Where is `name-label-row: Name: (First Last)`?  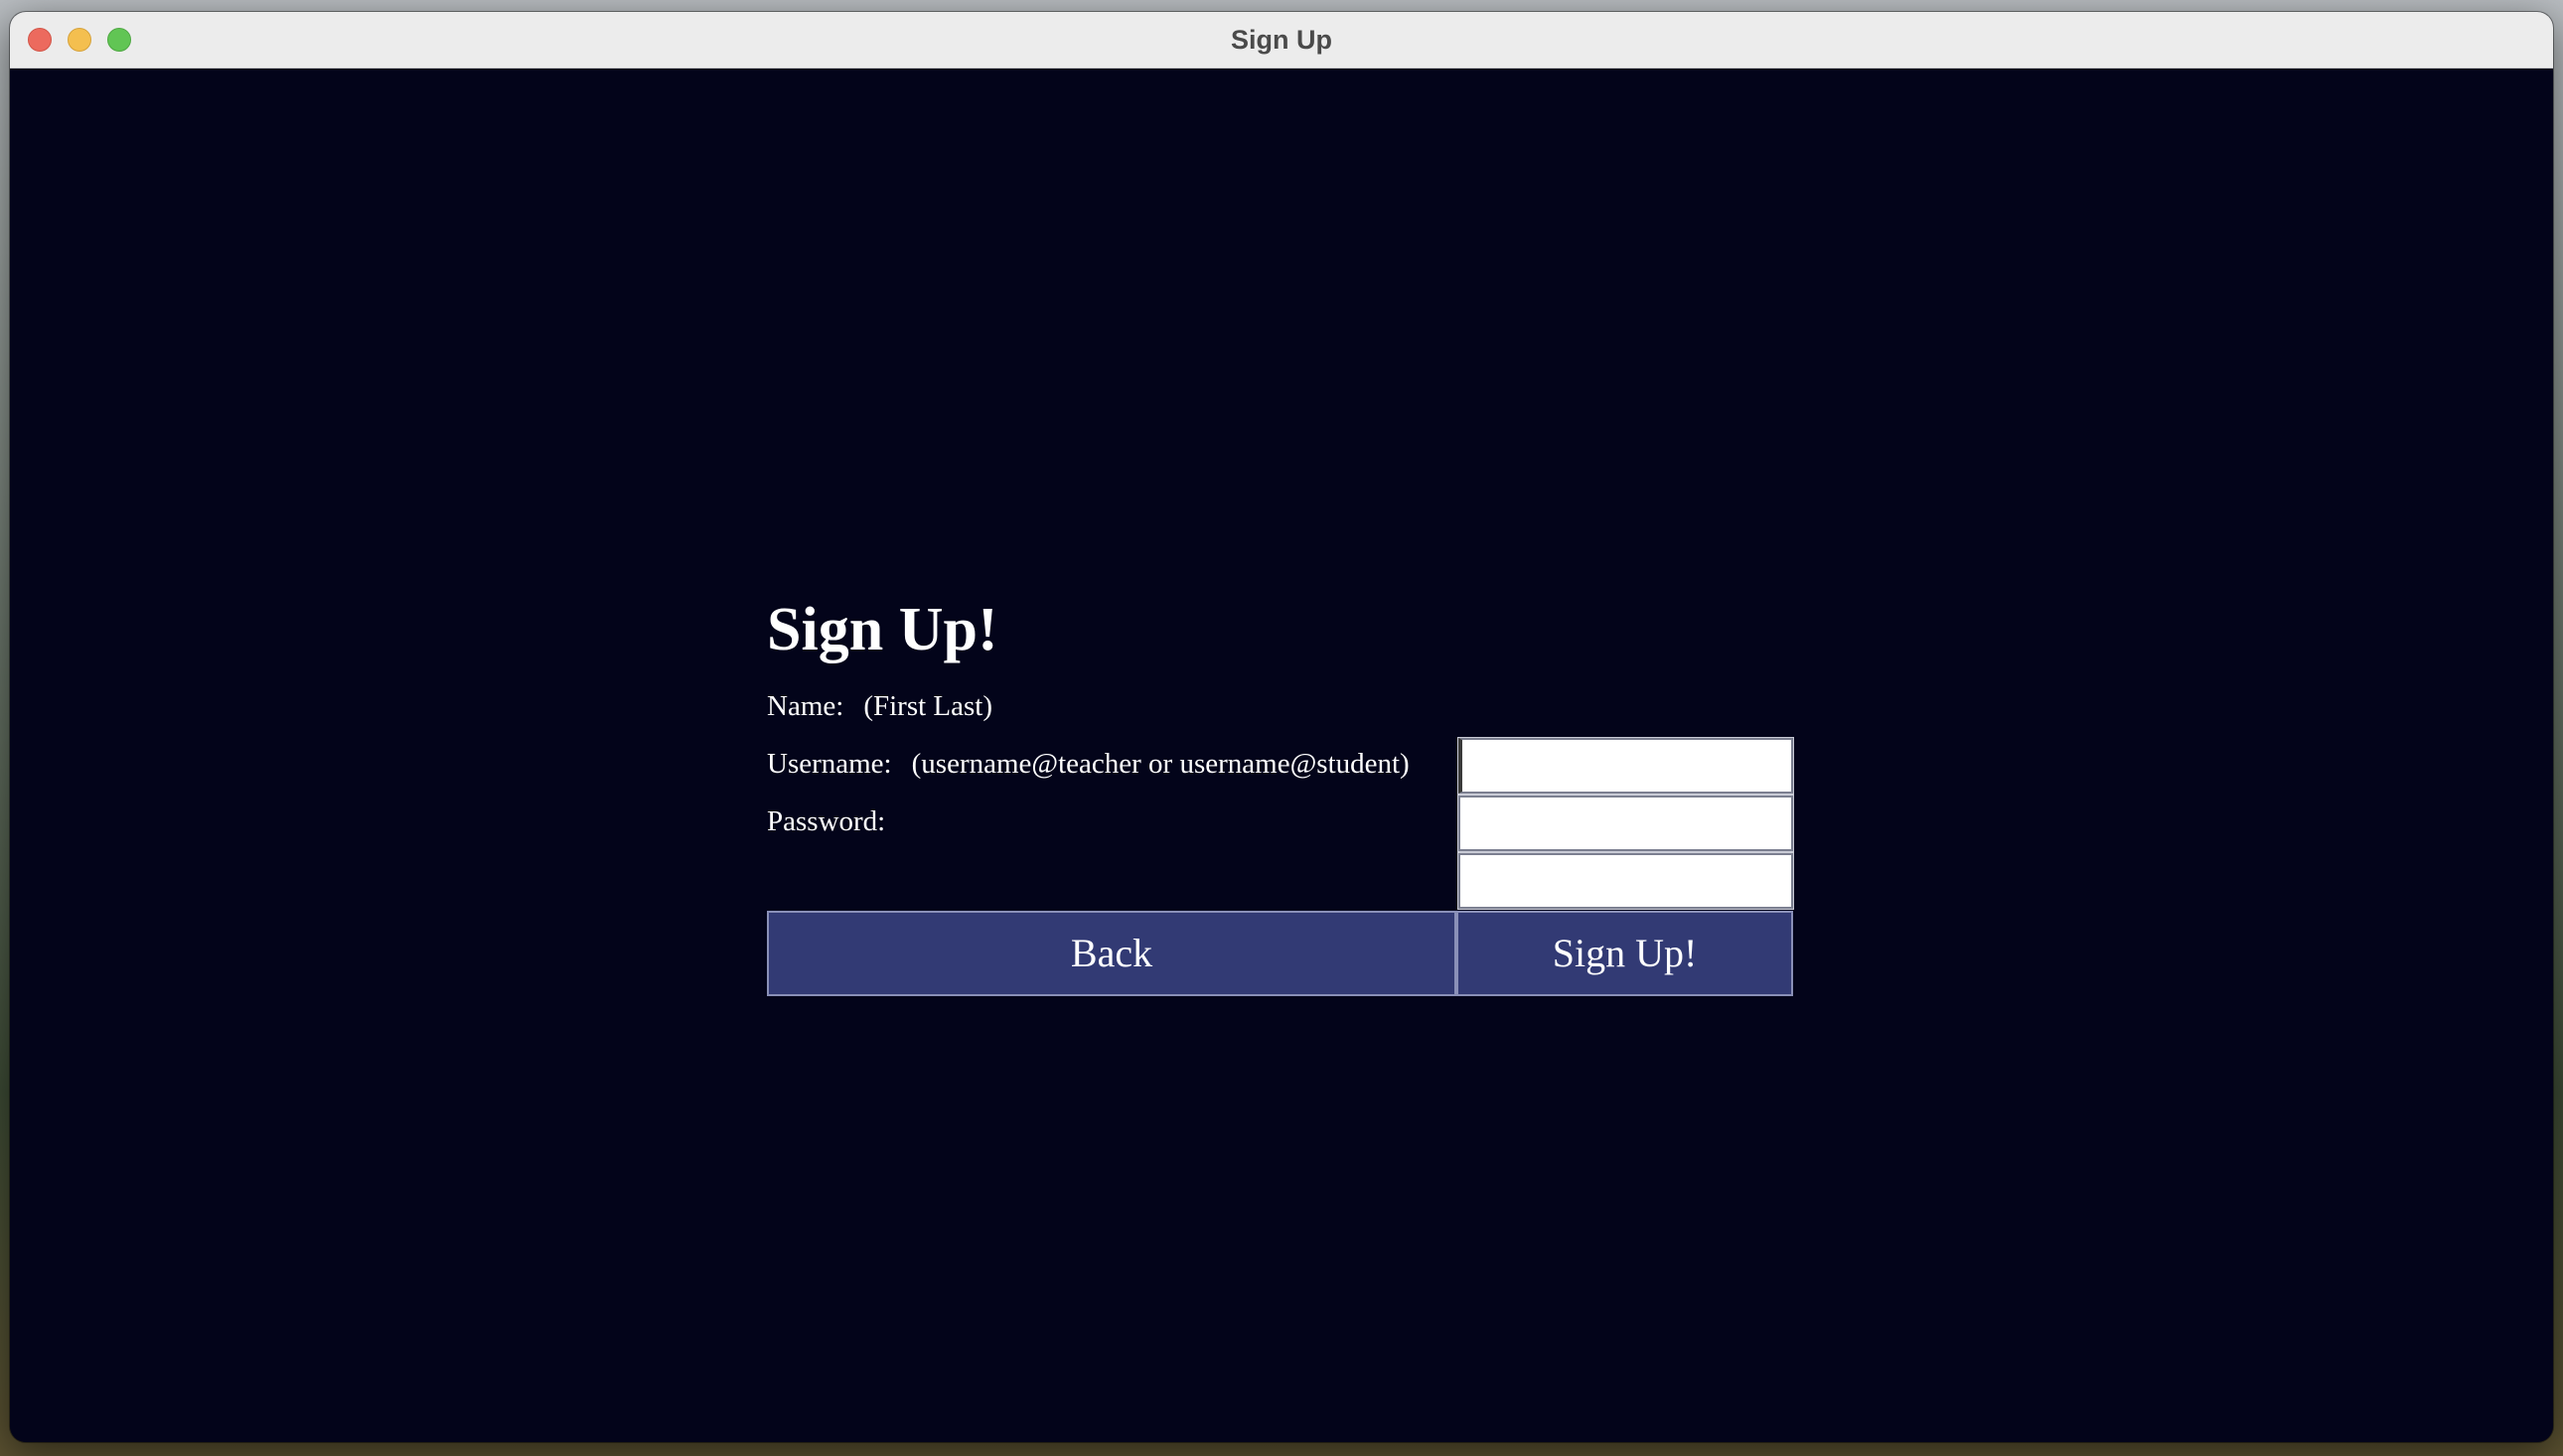
name-label-row: Name: (First Last) is located at coordinates (879, 706).